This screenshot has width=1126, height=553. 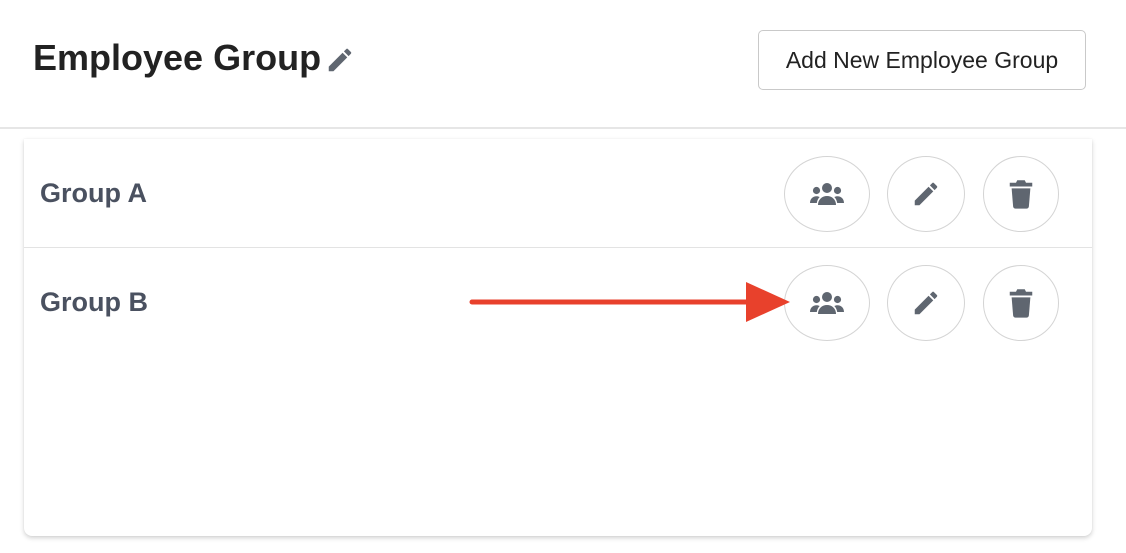 I want to click on group-name: Group A, so click(x=93, y=193).